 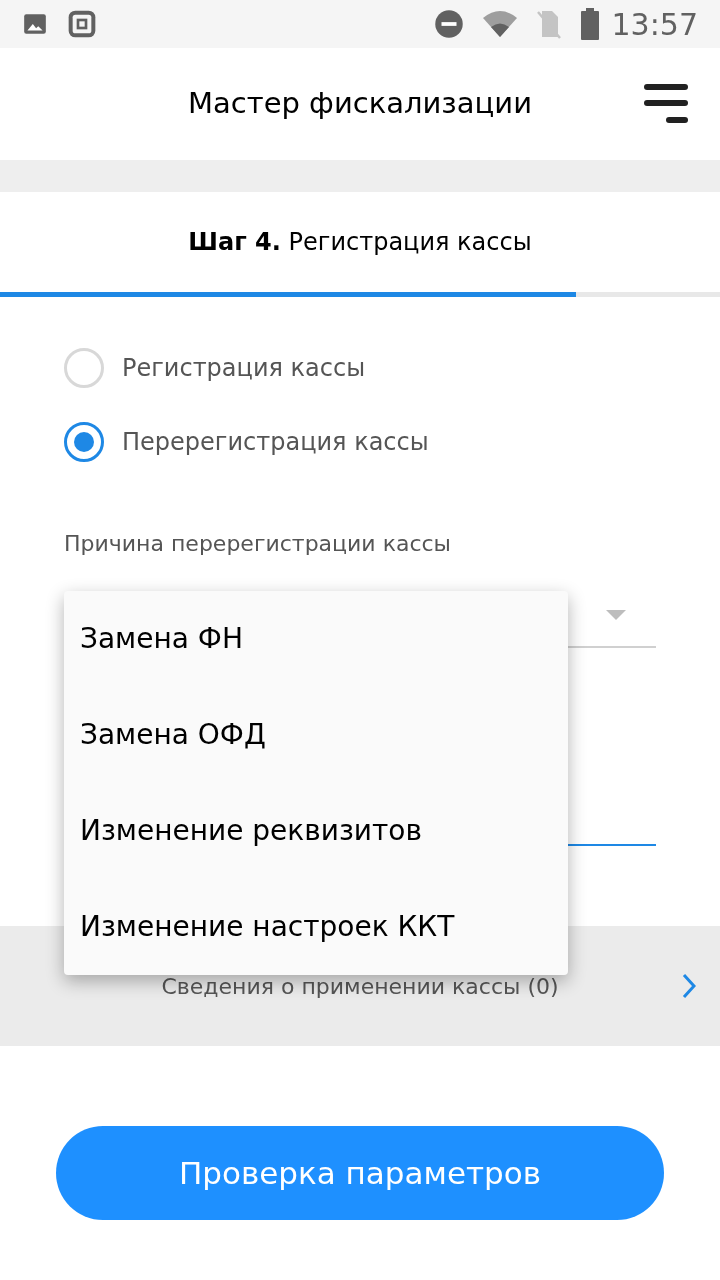 I want to click on image-icon, so click(x=35, y=24).